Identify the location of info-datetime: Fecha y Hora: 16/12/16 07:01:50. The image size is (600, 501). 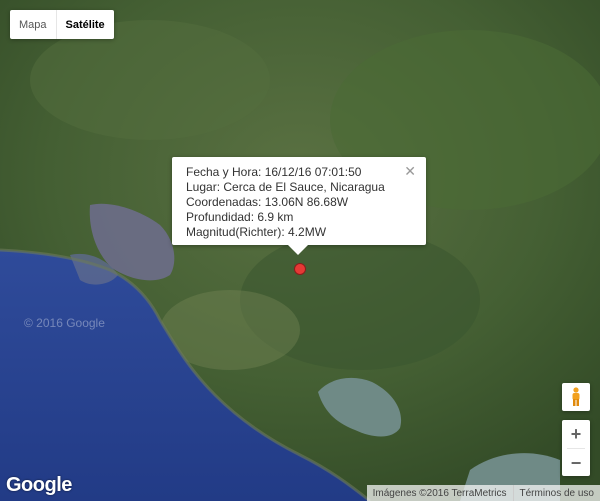
(274, 172).